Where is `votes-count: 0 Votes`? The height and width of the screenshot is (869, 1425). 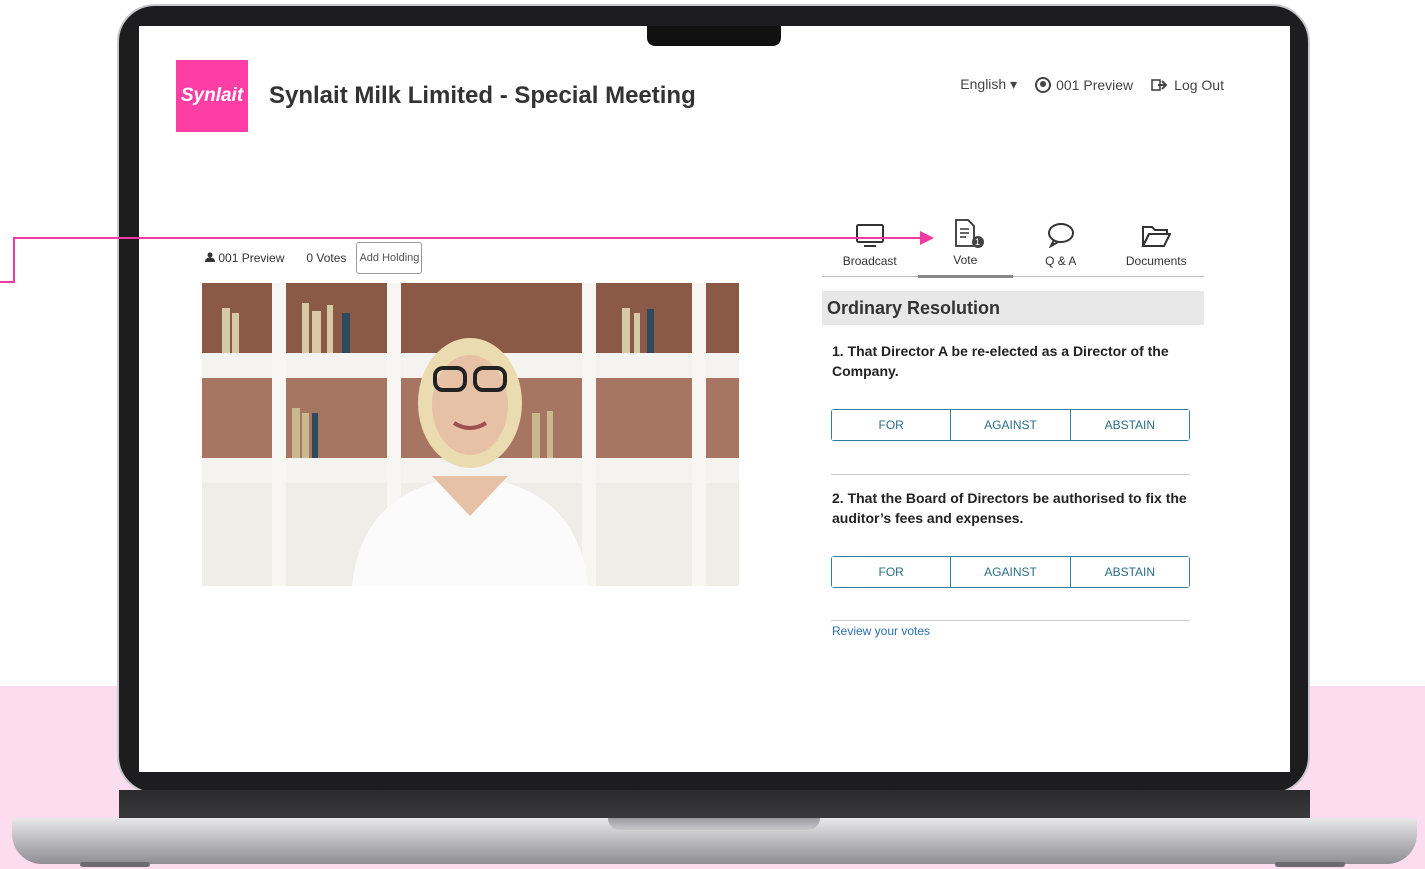
votes-count: 0 Votes is located at coordinates (326, 258).